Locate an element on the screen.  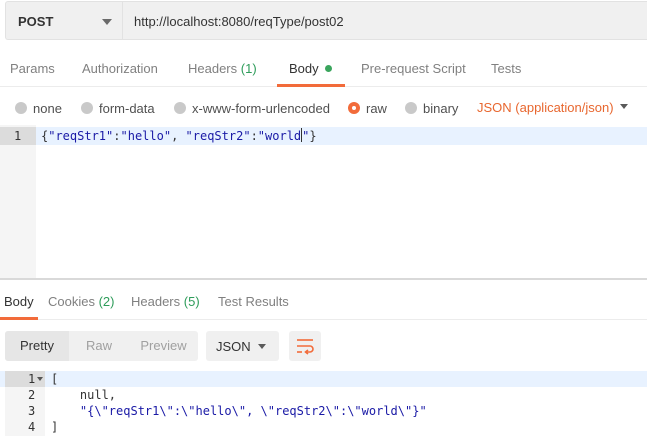
wrap-lines-button is located at coordinates (305, 346).